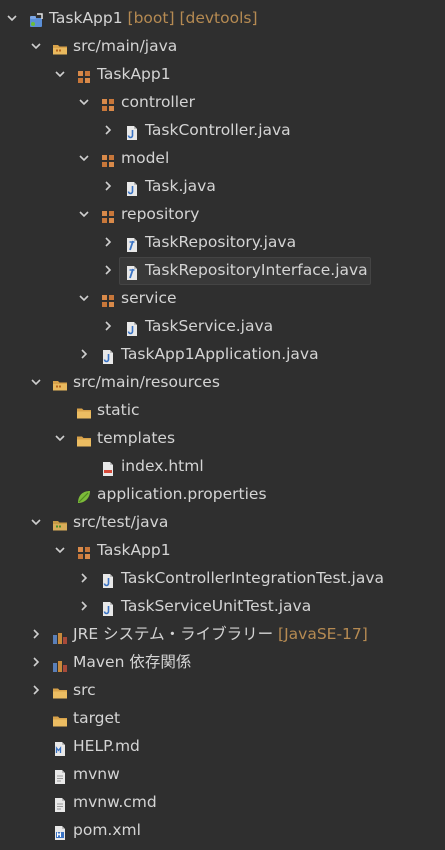 This screenshot has height=850, width=445. Describe the element at coordinates (222, 214) in the screenshot. I see `tree-item: repository` at that location.